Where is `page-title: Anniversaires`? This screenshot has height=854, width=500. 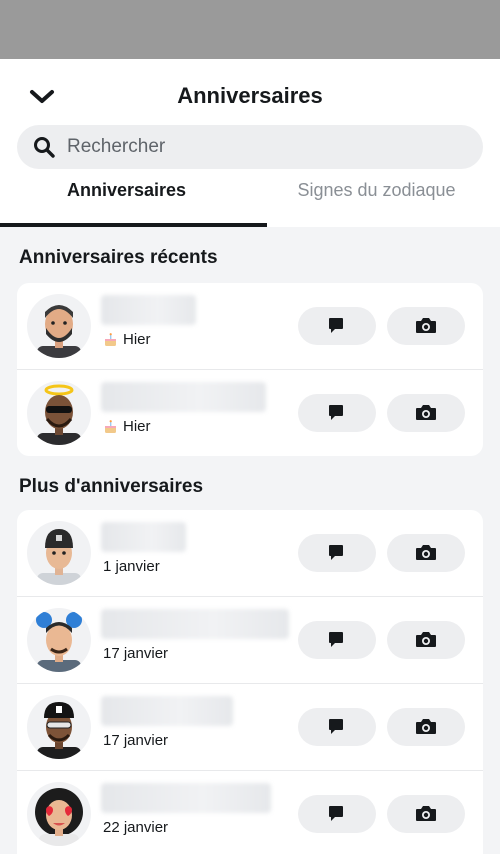 page-title: Anniversaires is located at coordinates (250, 95).